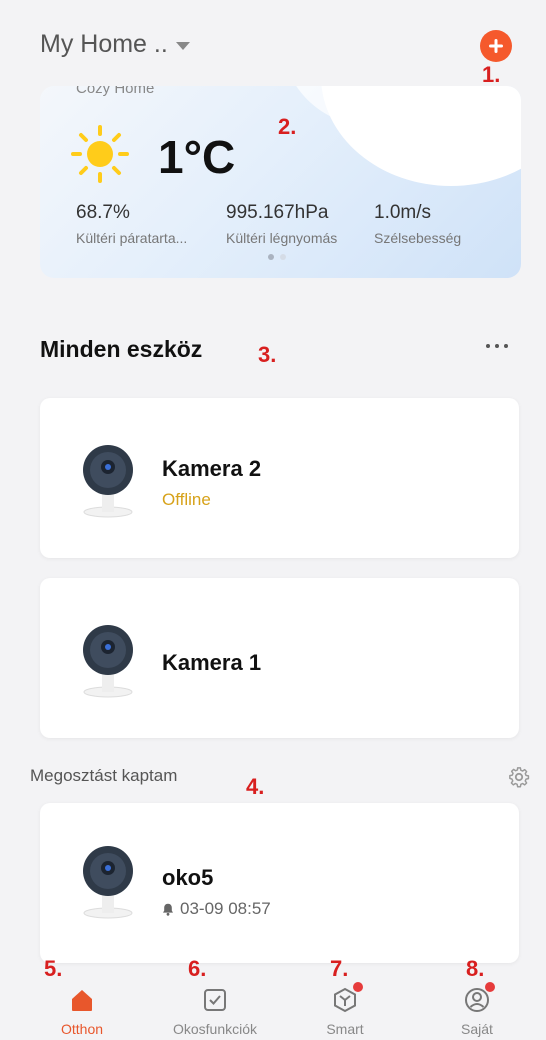  Describe the element at coordinates (121, 349) in the screenshot. I see `section-title: Minden eszköz` at that location.